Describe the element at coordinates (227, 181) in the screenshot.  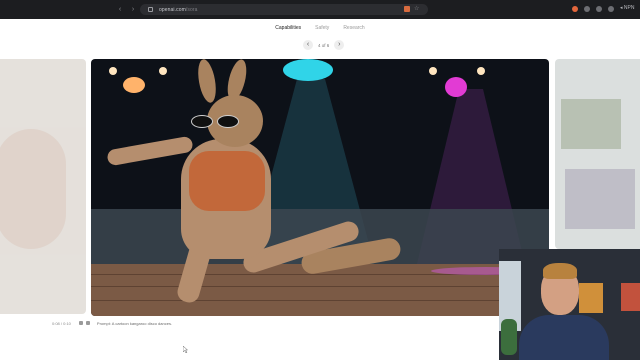
I see `kangaroo-shirt` at that location.